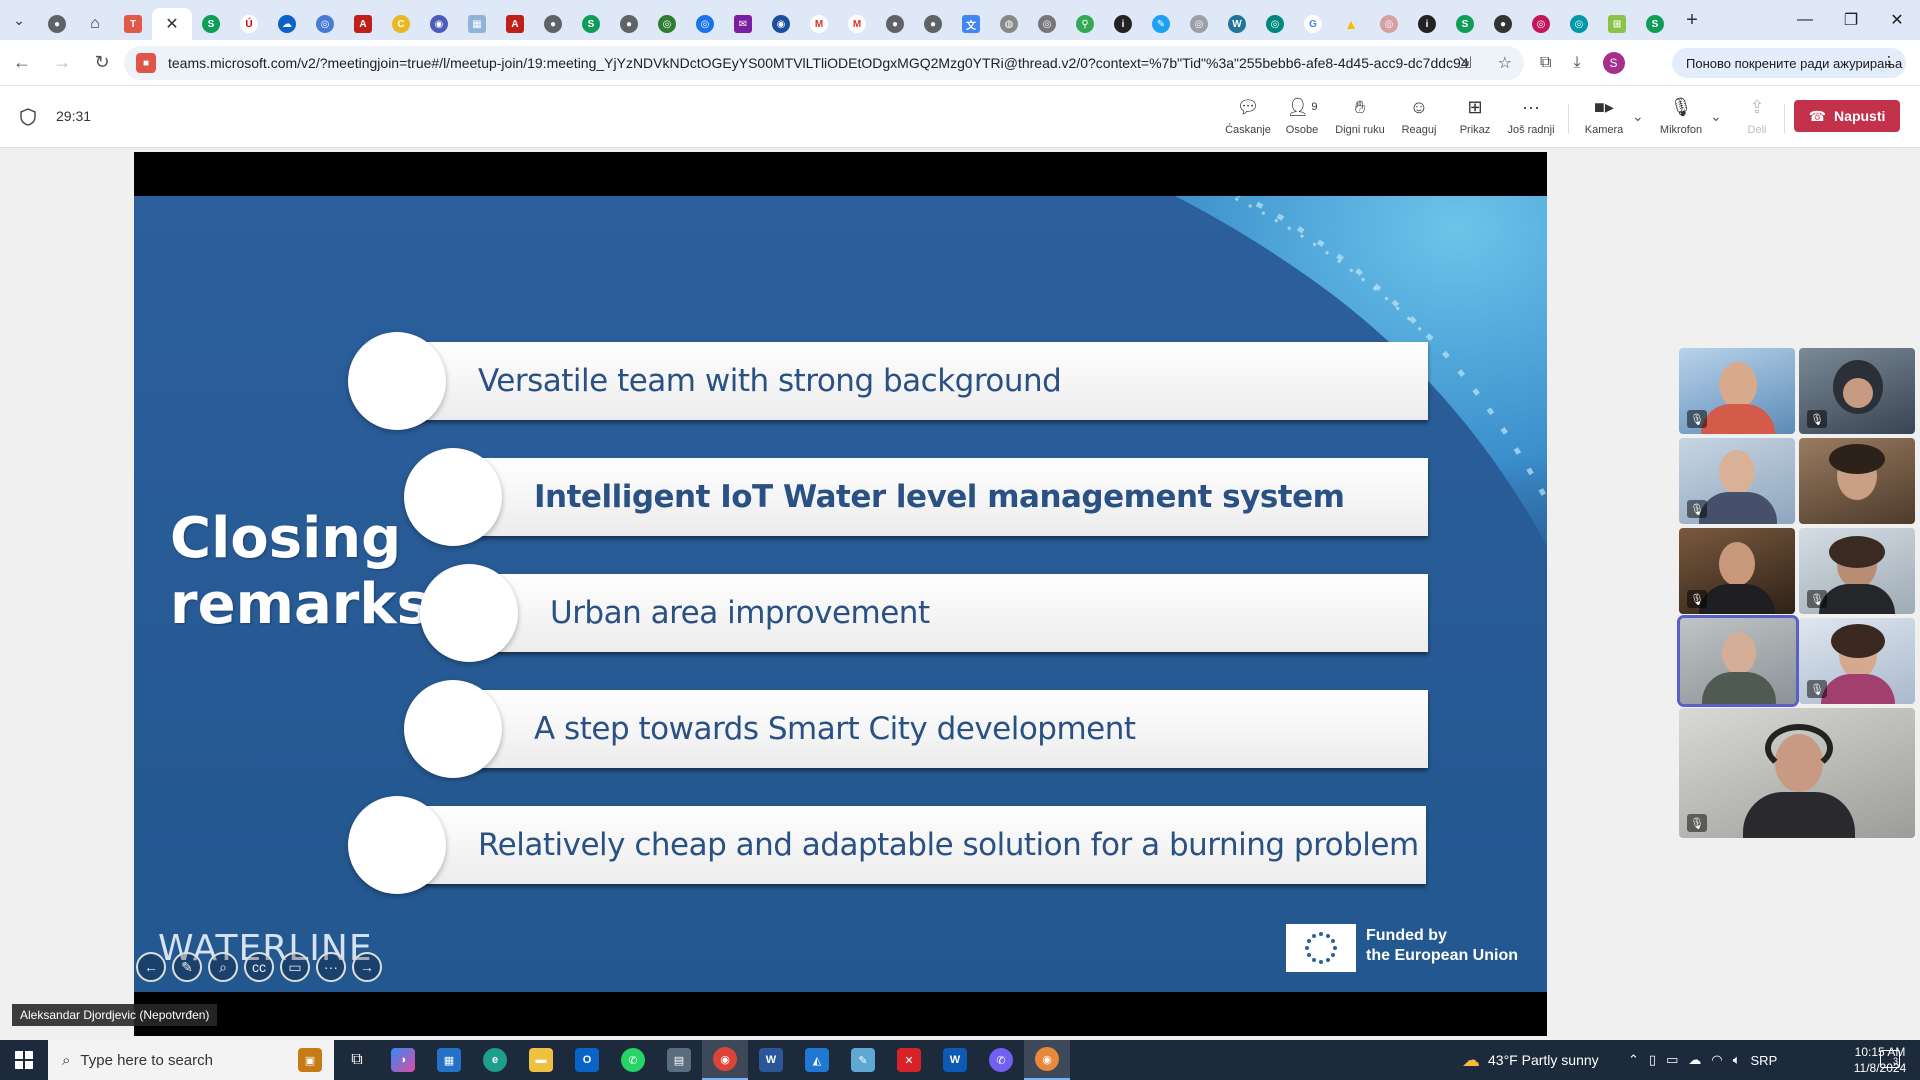  I want to click on browser-tab: ✉, so click(743, 24).